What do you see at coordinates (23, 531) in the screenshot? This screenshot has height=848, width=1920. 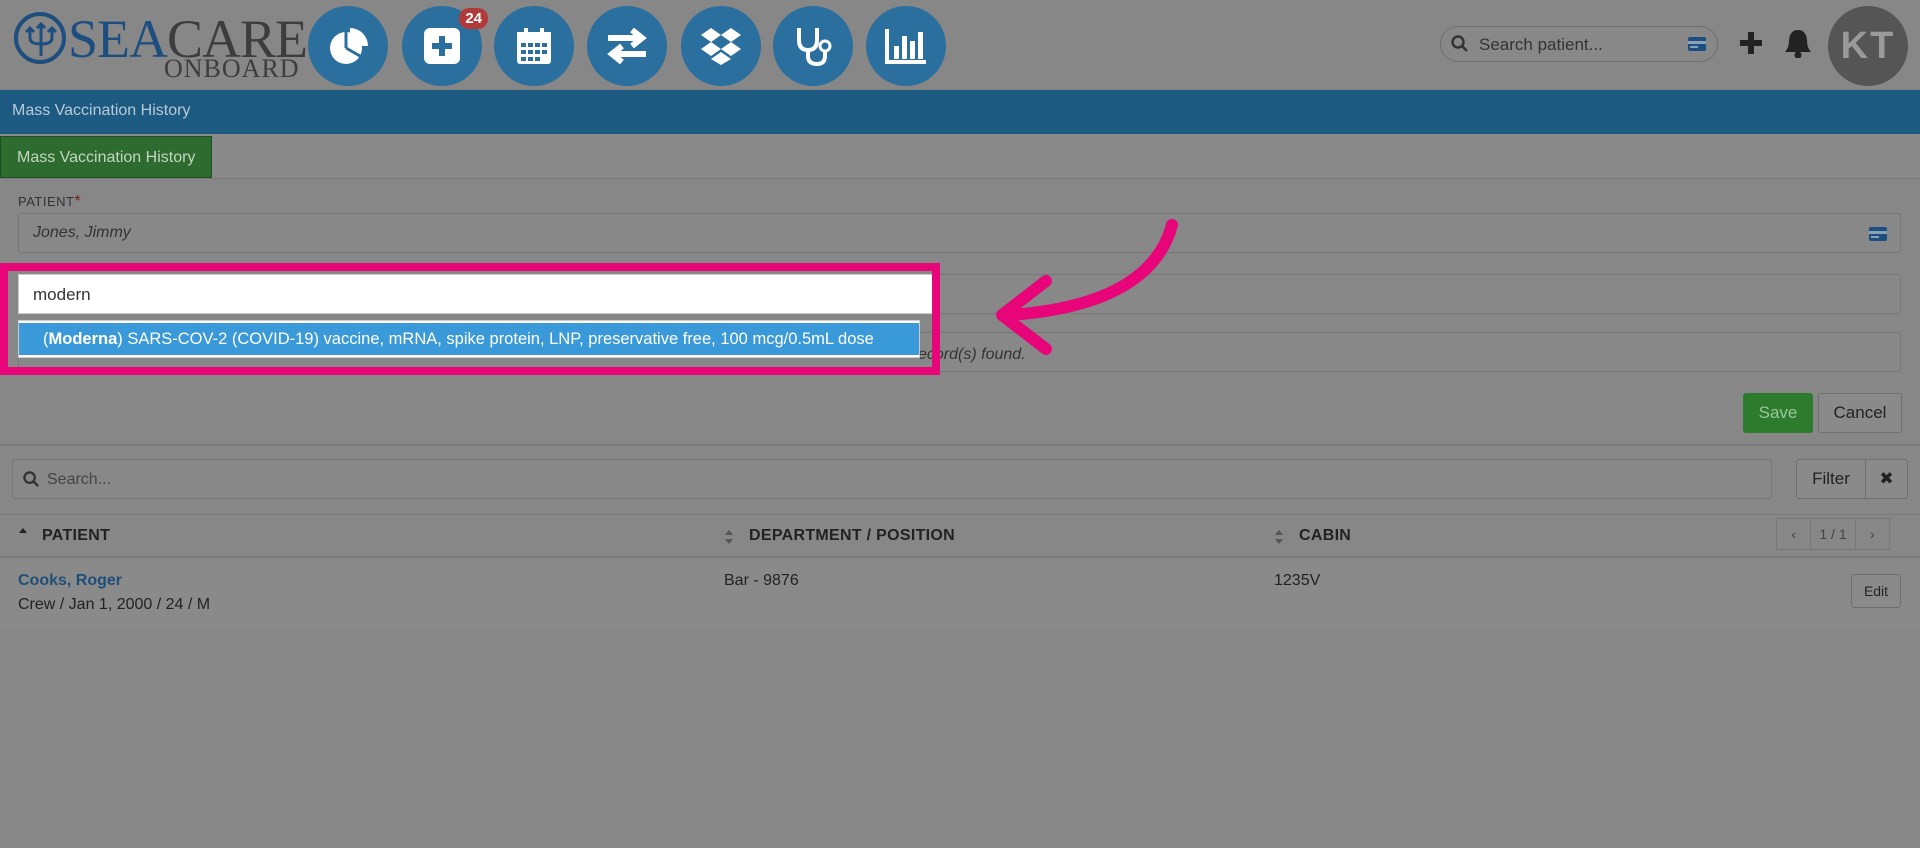 I see `sort-asc-icon` at bounding box center [23, 531].